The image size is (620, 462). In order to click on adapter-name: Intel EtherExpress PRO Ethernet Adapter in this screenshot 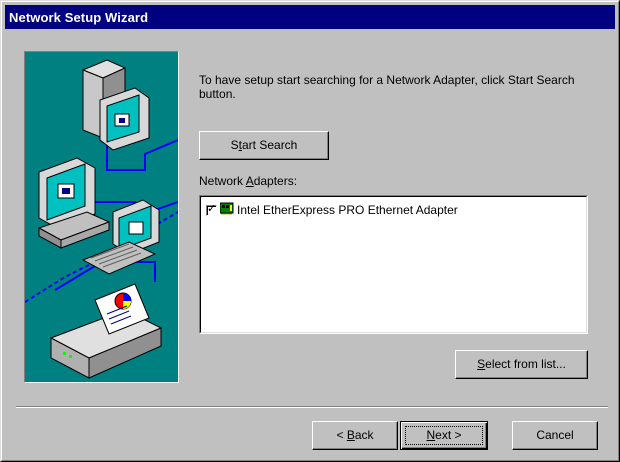, I will do `click(347, 210)`.